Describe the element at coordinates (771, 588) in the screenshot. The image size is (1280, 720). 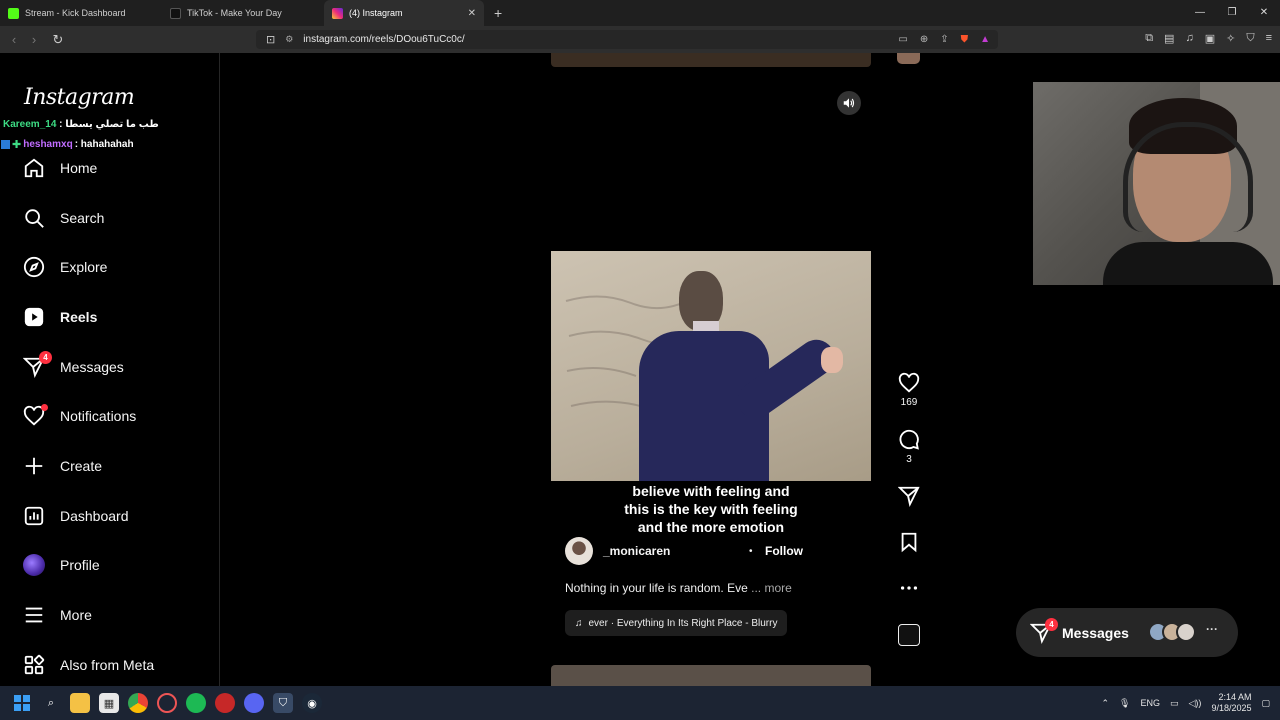
I see `more-link: ... more` at that location.